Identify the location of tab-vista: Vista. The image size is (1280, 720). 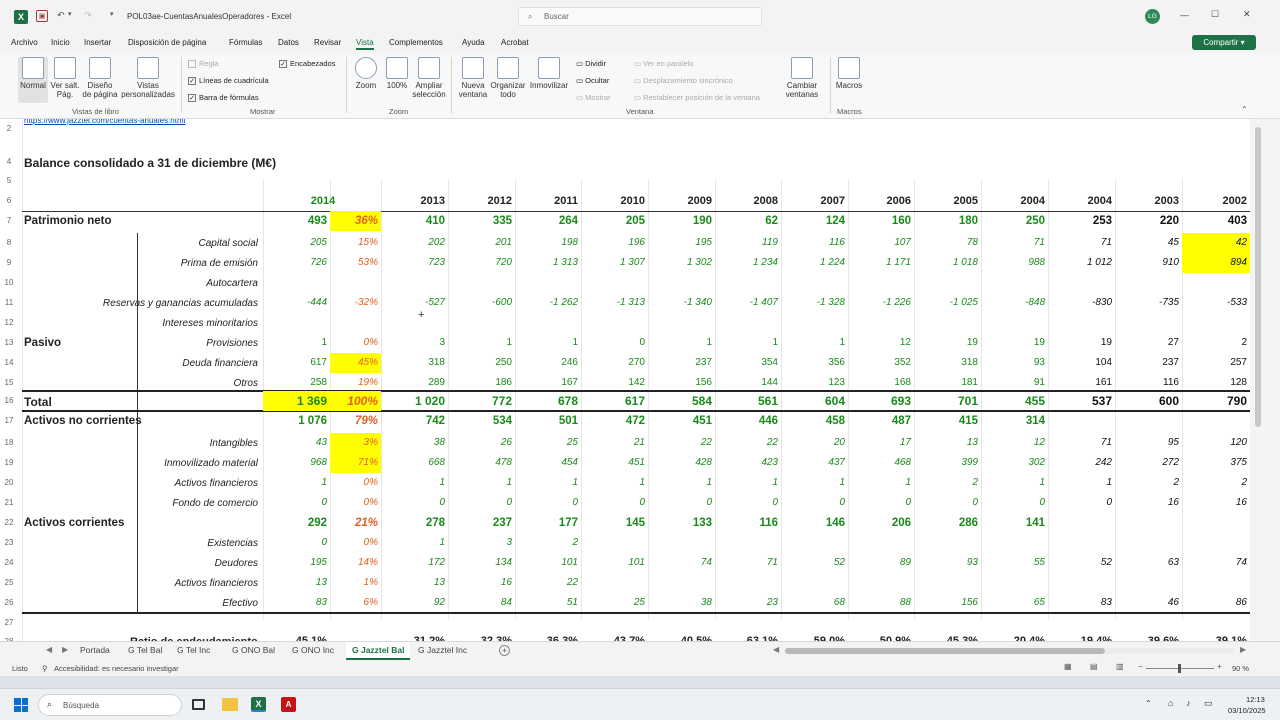
(365, 44).